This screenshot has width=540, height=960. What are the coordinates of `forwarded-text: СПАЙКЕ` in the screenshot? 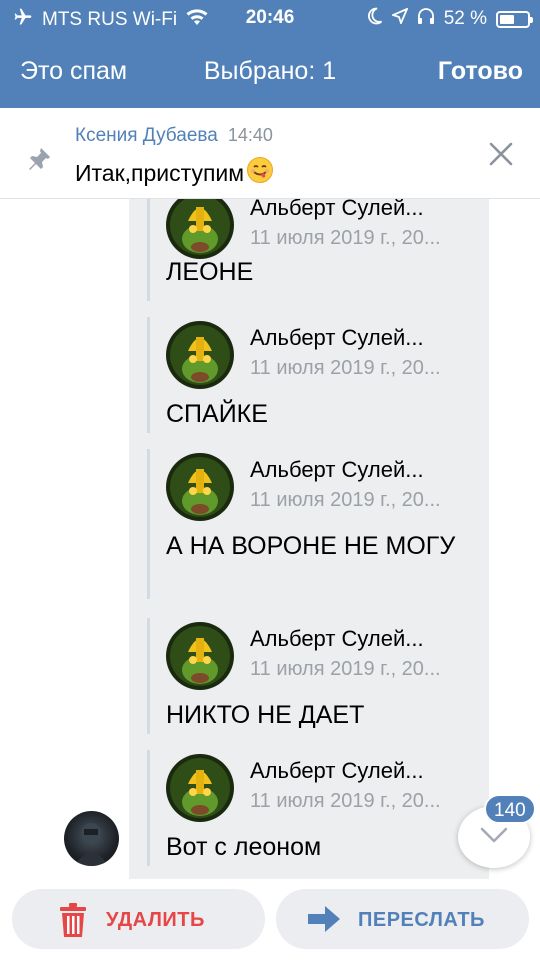 It's located at (217, 414).